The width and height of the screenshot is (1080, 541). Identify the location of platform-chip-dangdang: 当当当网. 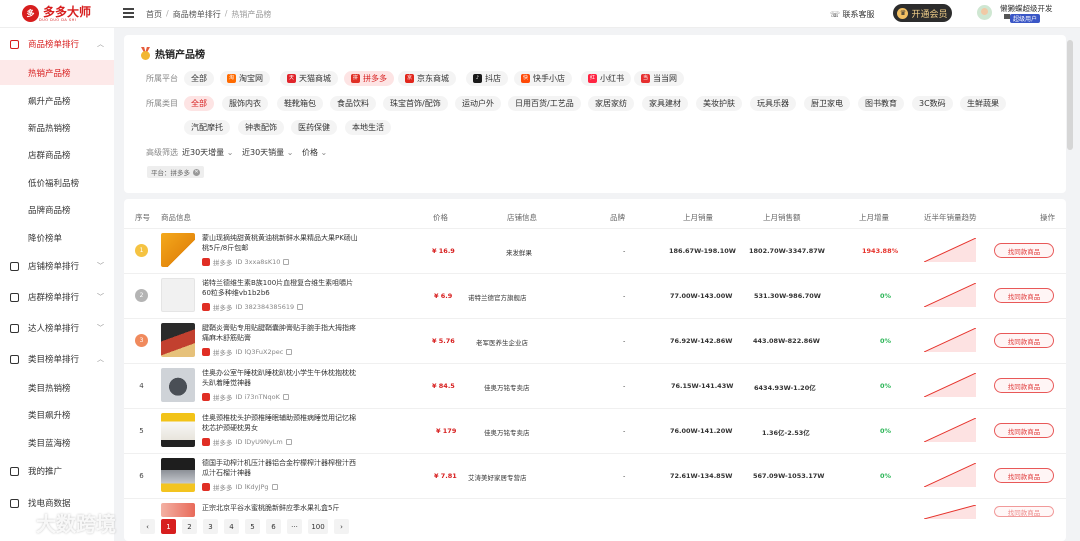
(659, 78).